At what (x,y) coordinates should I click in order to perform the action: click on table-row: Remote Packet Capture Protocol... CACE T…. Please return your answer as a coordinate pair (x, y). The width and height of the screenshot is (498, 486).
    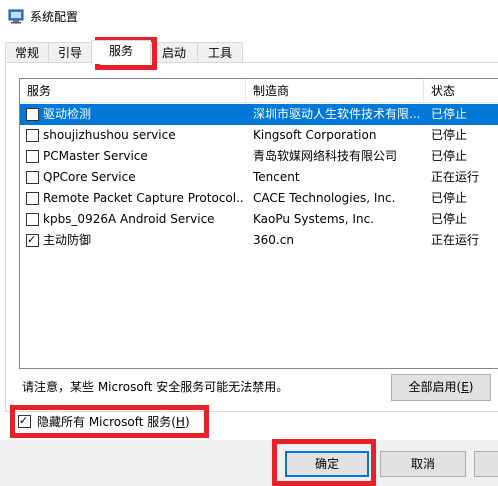
    Looking at the image, I should click on (259, 198).